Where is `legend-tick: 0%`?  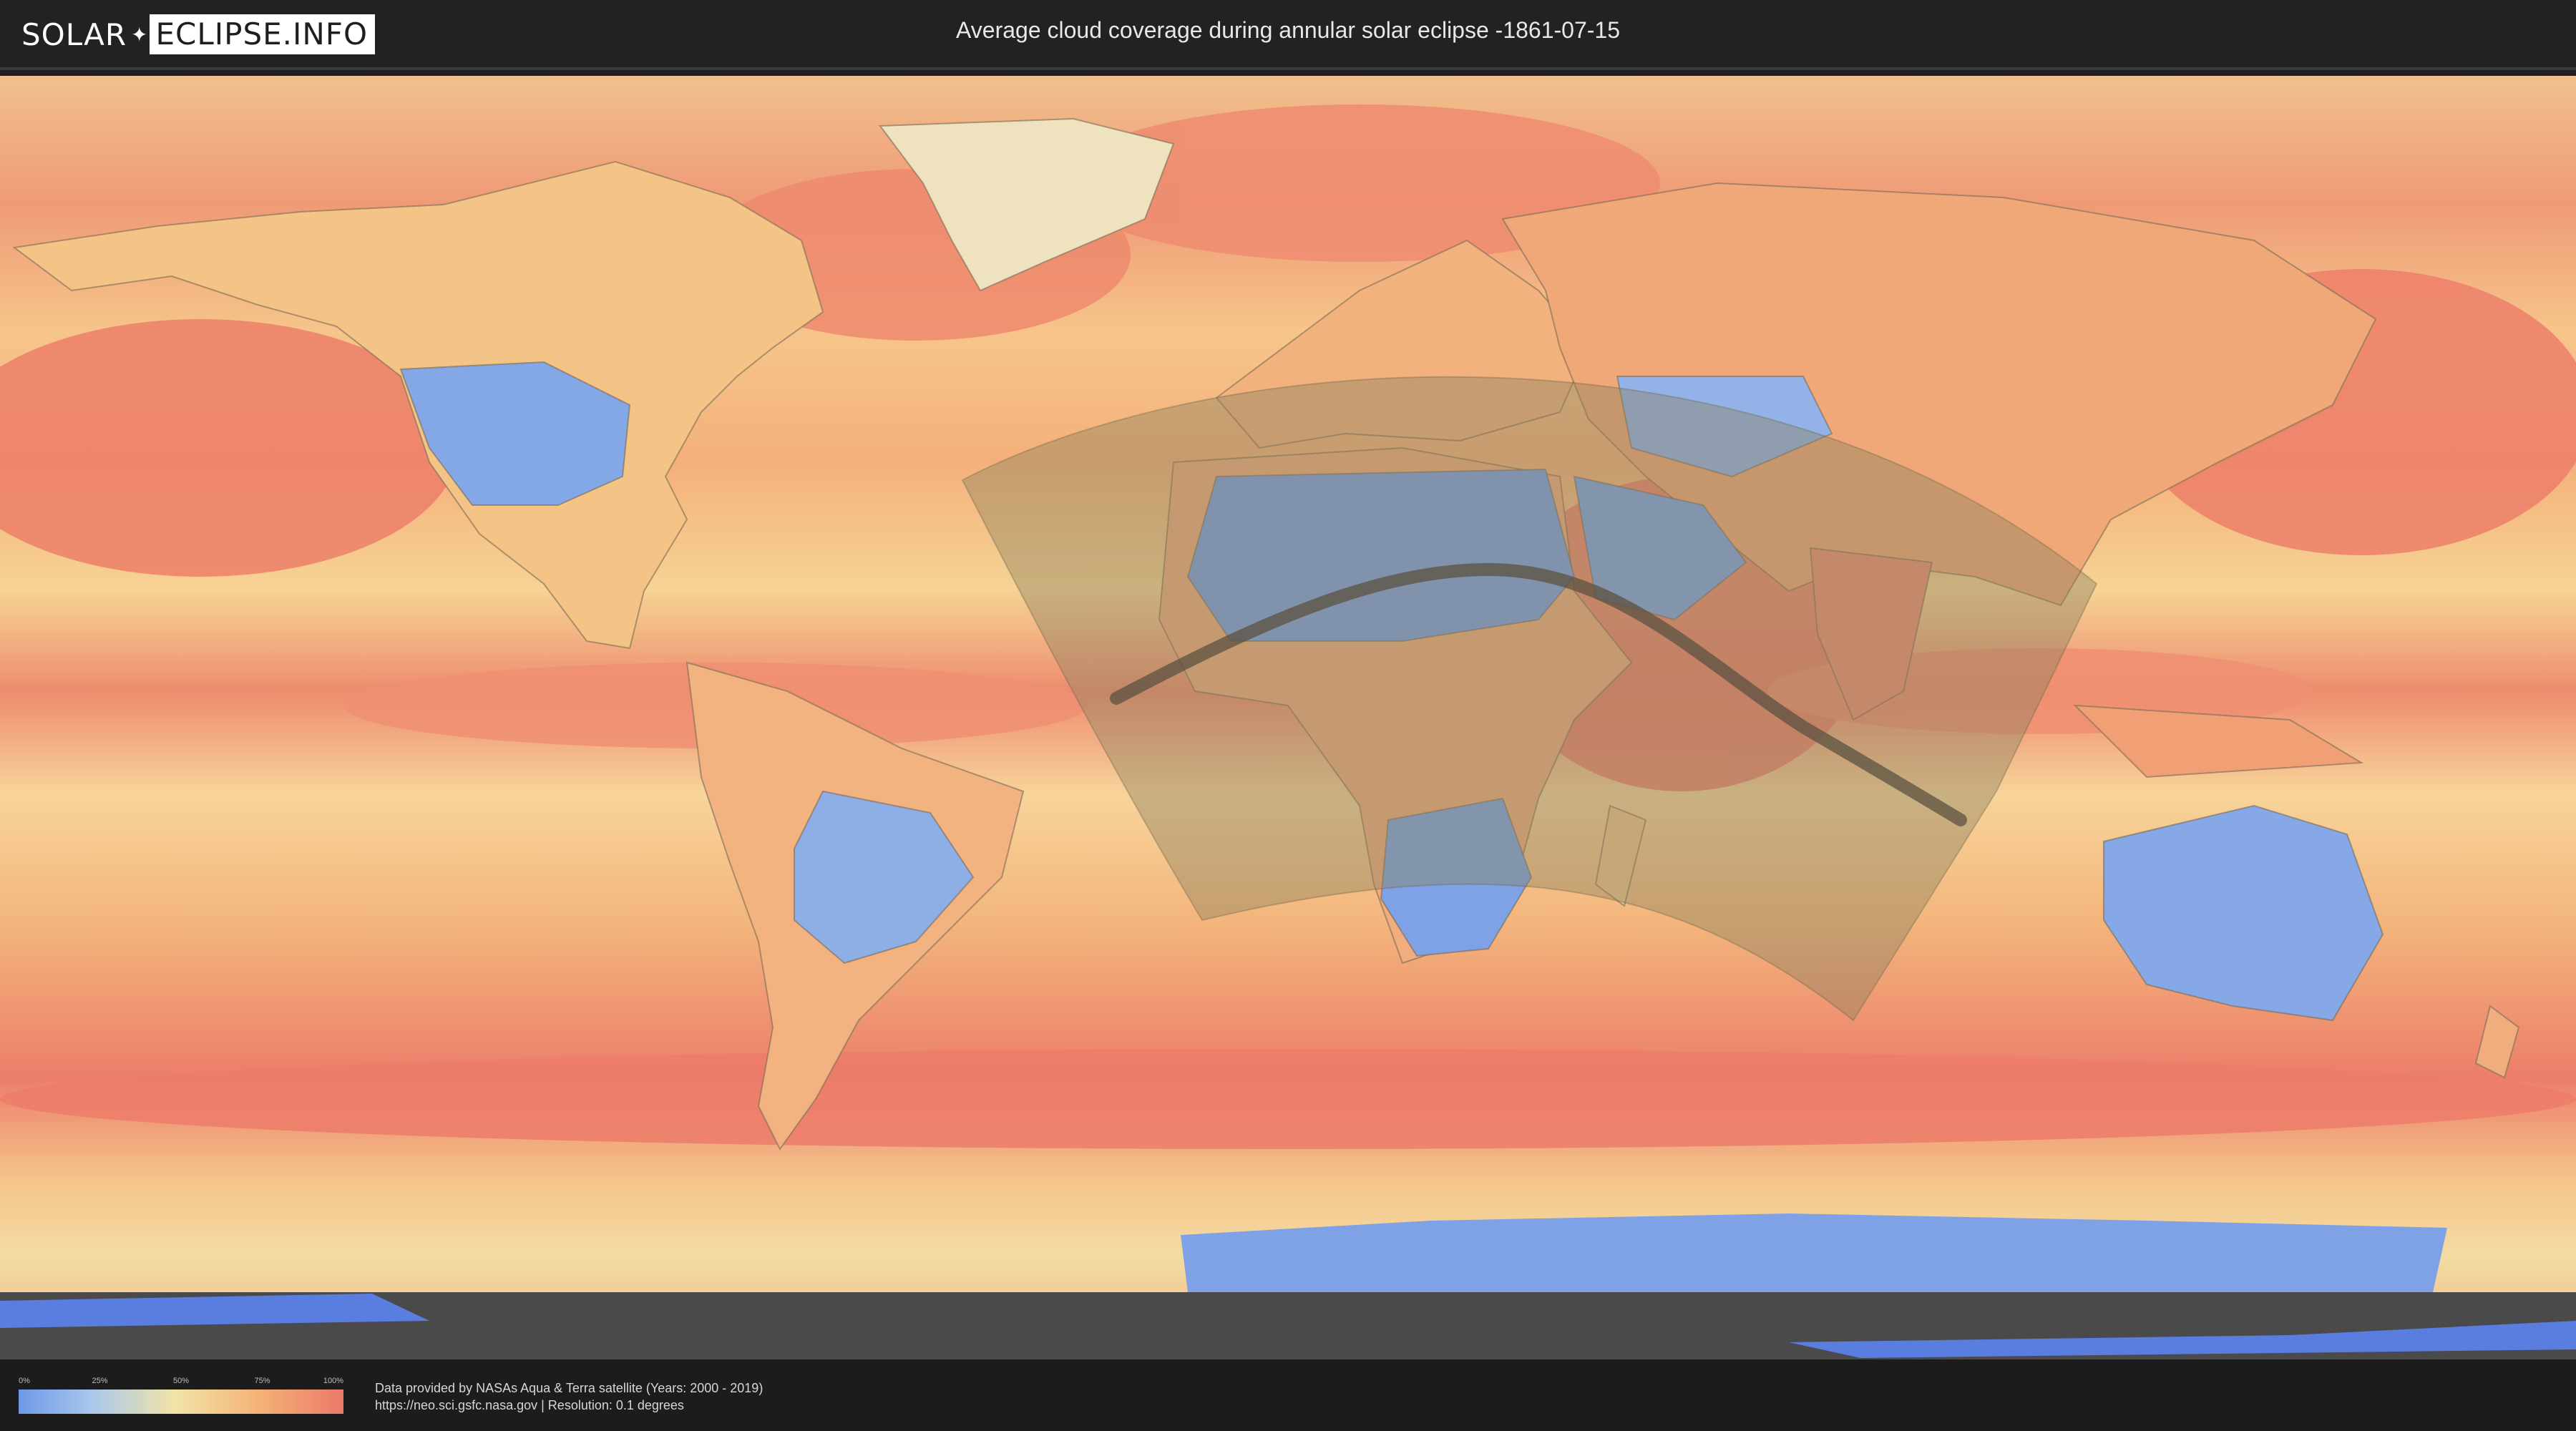
legend-tick: 0% is located at coordinates (24, 1381).